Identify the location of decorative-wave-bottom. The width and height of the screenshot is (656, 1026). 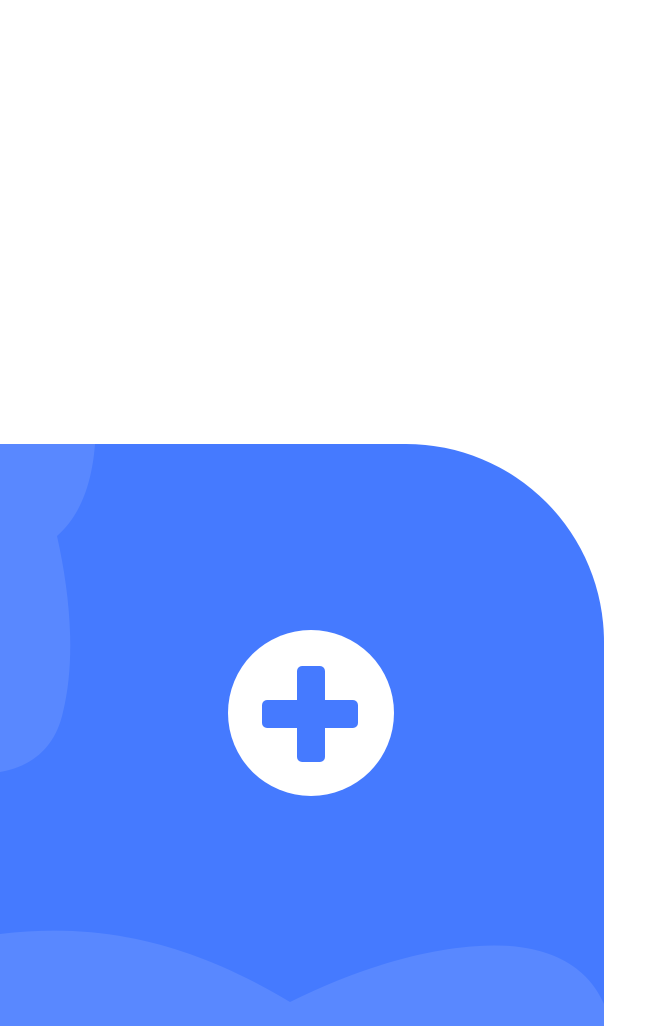
(302, 978).